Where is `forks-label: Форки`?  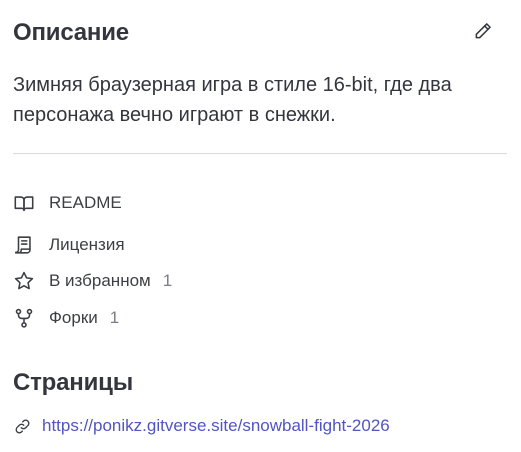
forks-label: Форки is located at coordinates (73, 317).